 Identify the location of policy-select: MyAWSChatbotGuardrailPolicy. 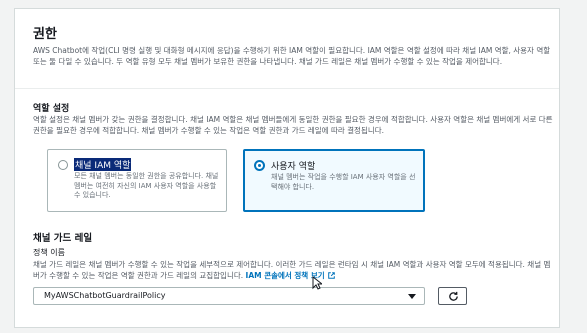
(229, 296).